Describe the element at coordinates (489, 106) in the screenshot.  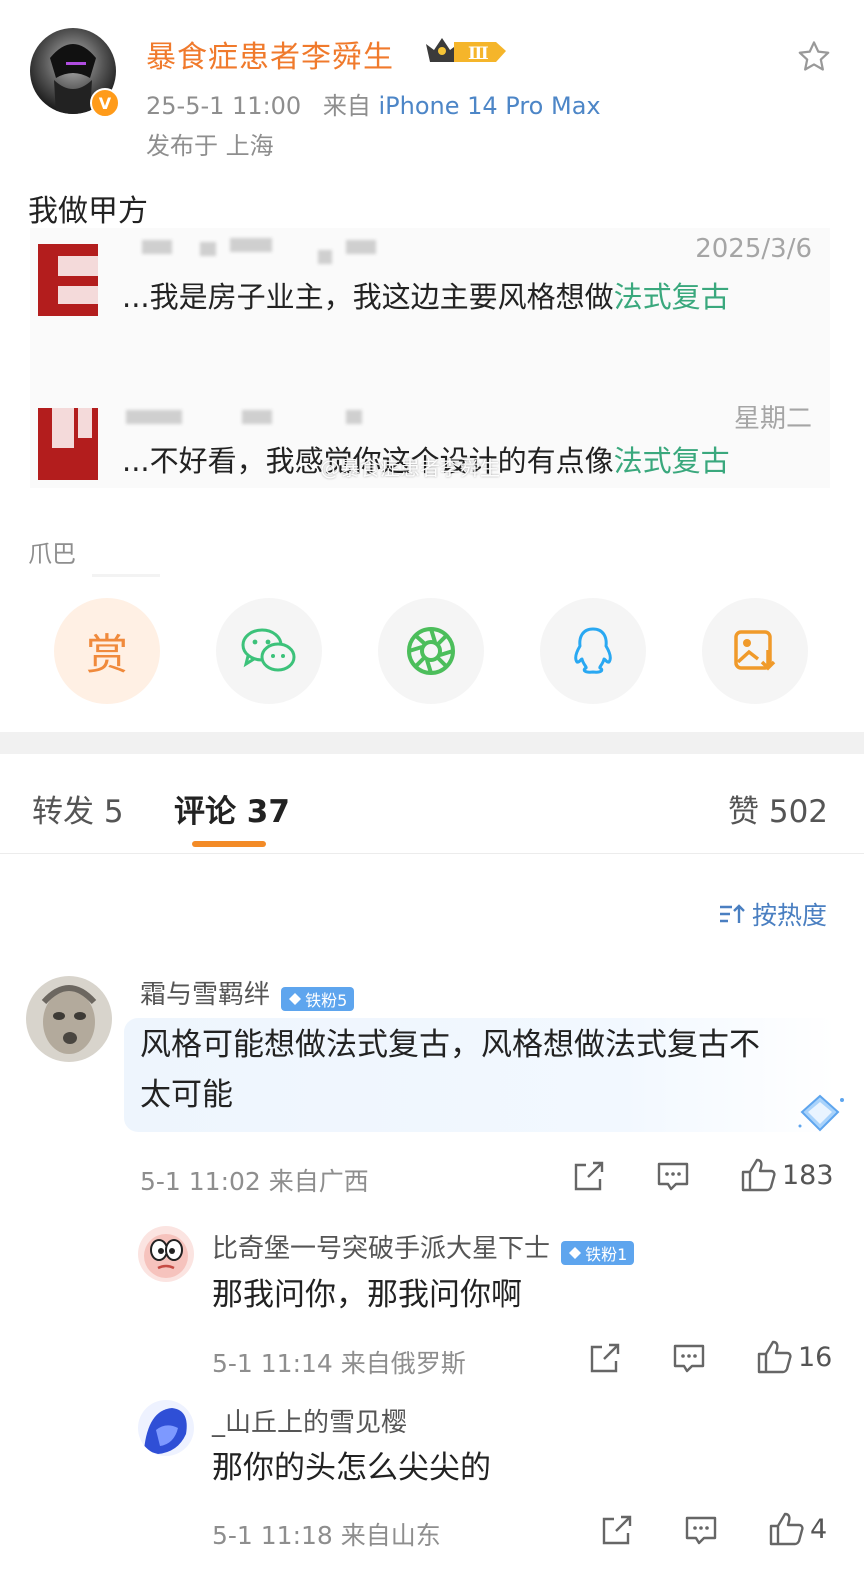
I see `device-link: iPhone 14 Pro Max` at that location.